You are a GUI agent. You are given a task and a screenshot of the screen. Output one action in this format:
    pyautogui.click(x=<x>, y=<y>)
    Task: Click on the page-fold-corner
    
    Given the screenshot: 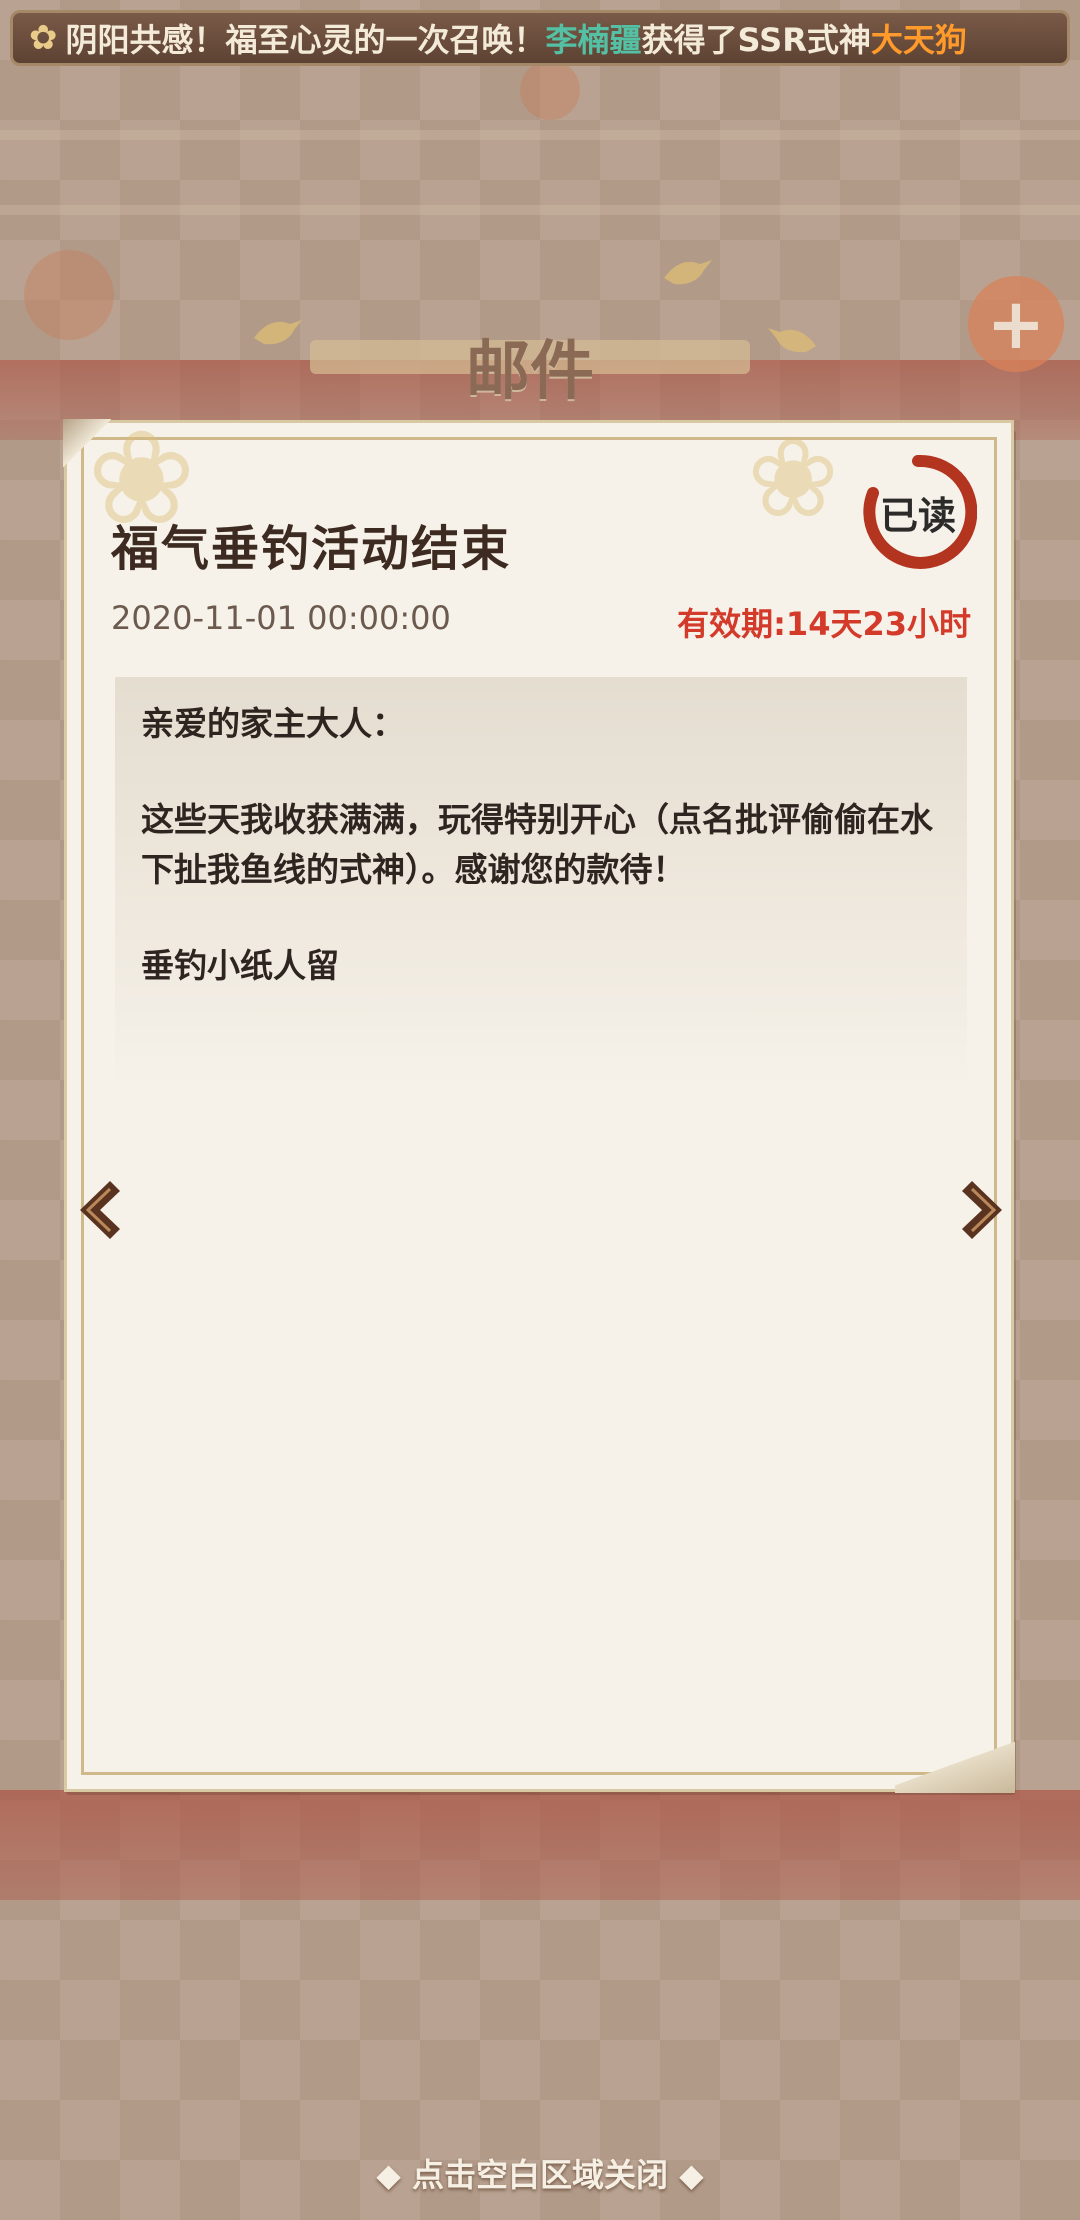 What is the action you would take?
    pyautogui.click(x=955, y=1763)
    